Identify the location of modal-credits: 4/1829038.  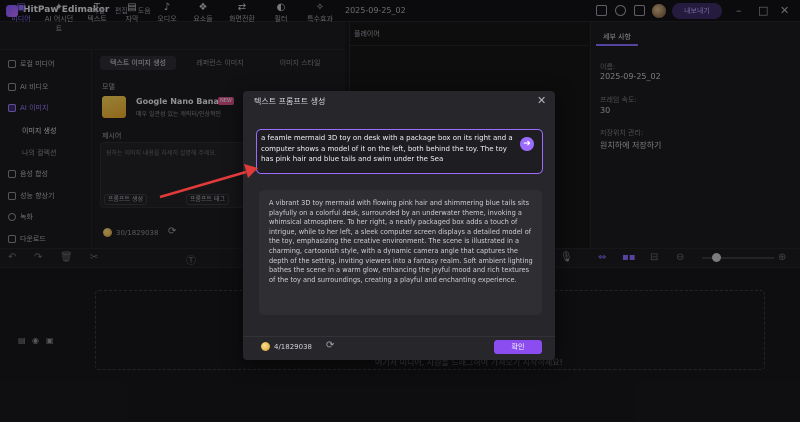
(293, 347).